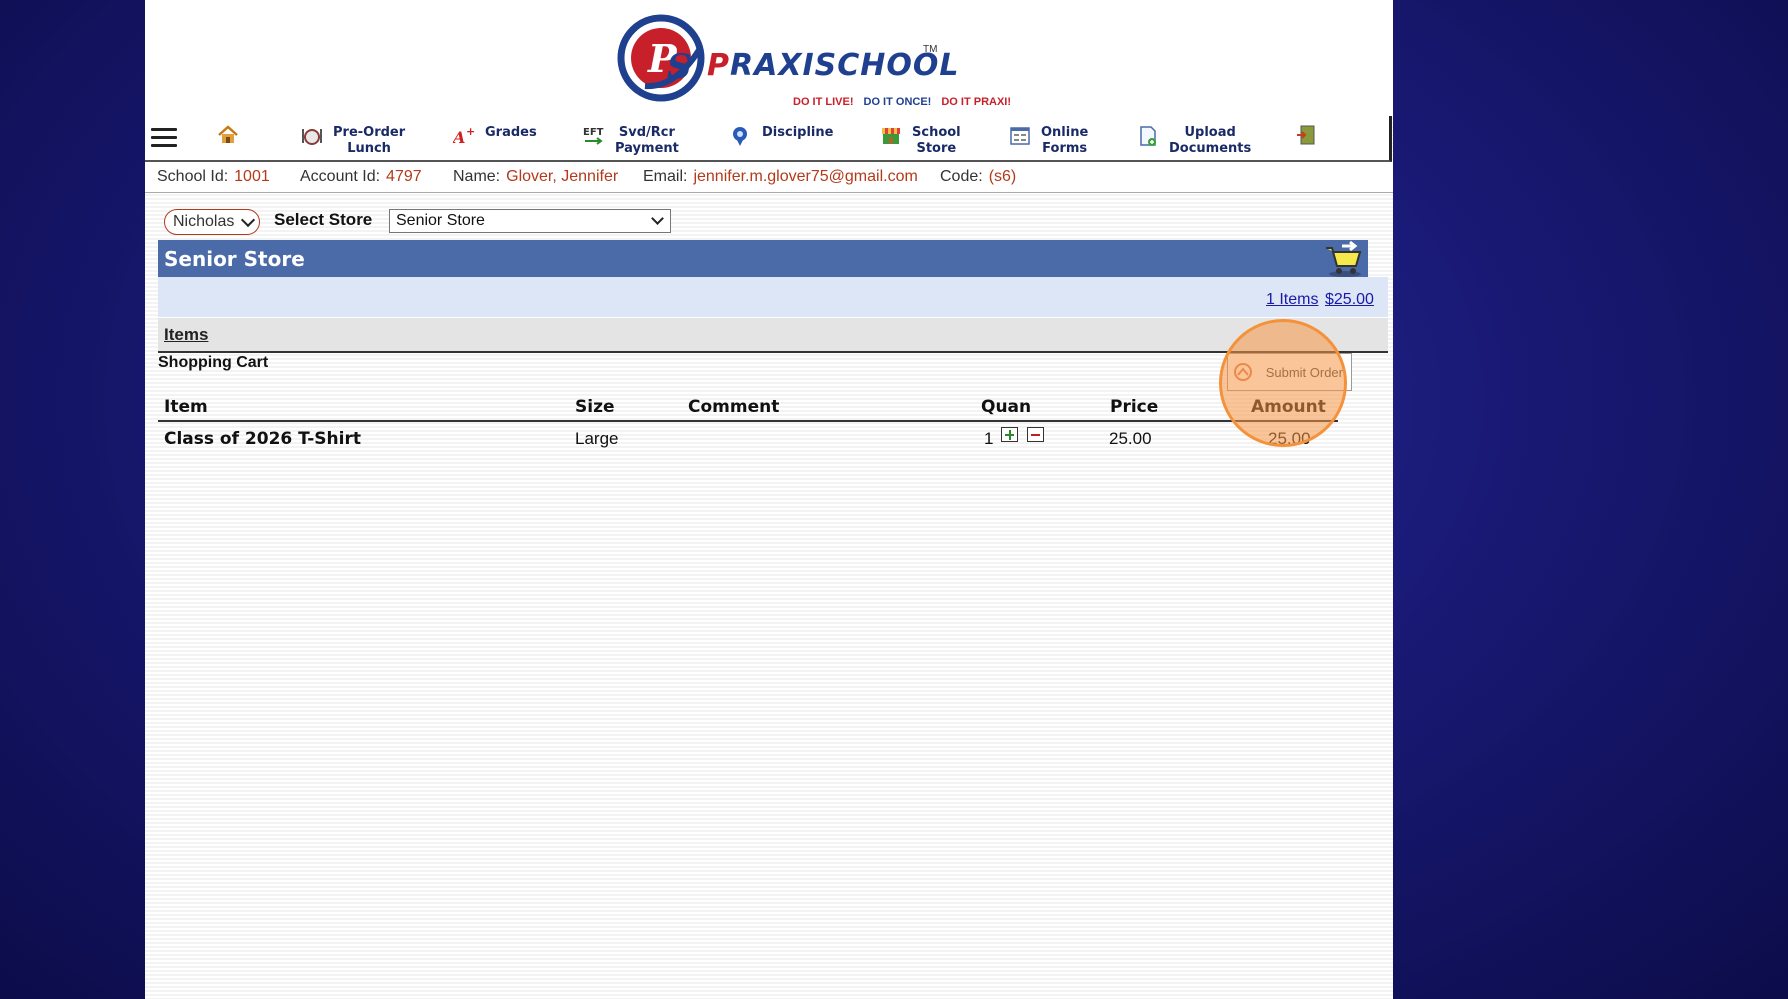 This screenshot has width=1788, height=999. Describe the element at coordinates (234, 259) in the screenshot. I see `store-title: Senior Store` at that location.